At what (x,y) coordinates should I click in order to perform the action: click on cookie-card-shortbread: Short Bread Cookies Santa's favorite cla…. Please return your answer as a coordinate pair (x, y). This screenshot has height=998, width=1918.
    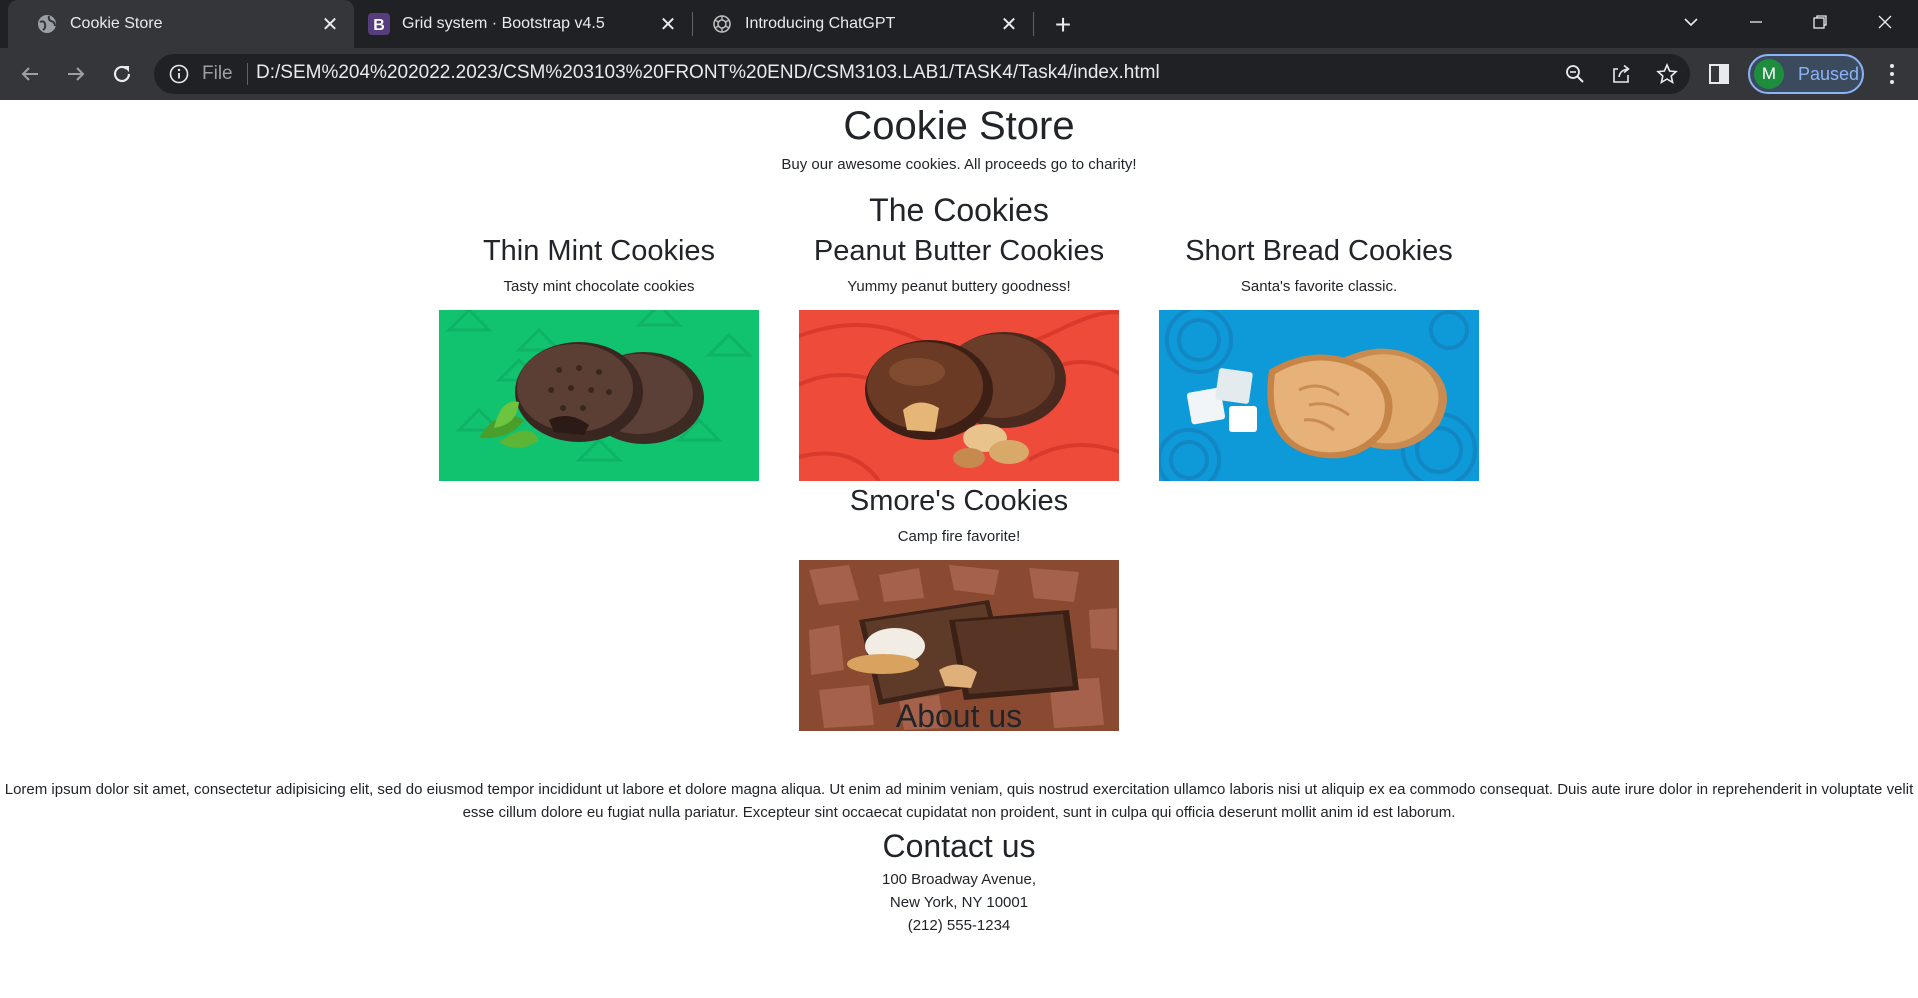
    Looking at the image, I should click on (1319, 356).